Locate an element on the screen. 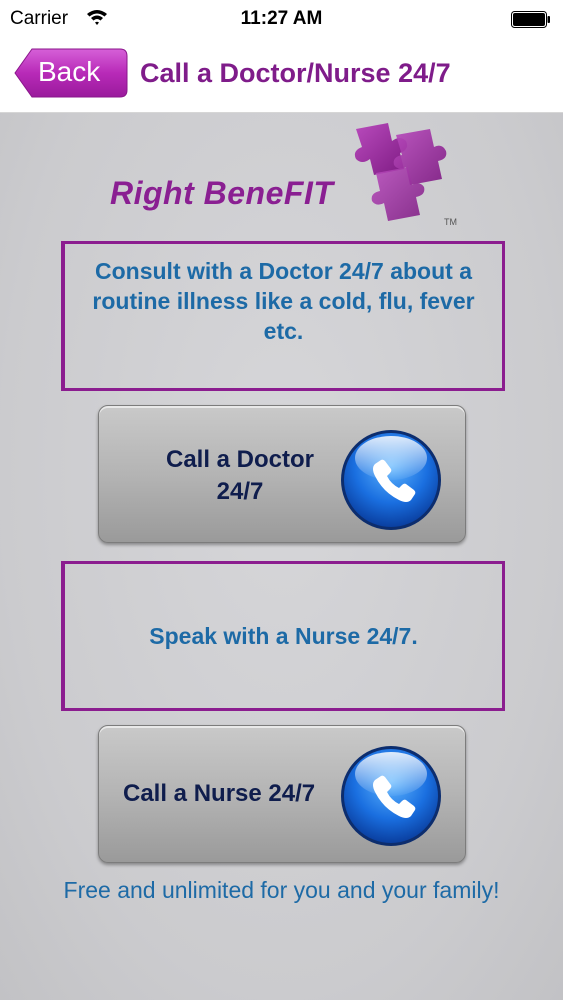  call-nurse-button: Call a Nurse 24/7 is located at coordinates (282, 794).